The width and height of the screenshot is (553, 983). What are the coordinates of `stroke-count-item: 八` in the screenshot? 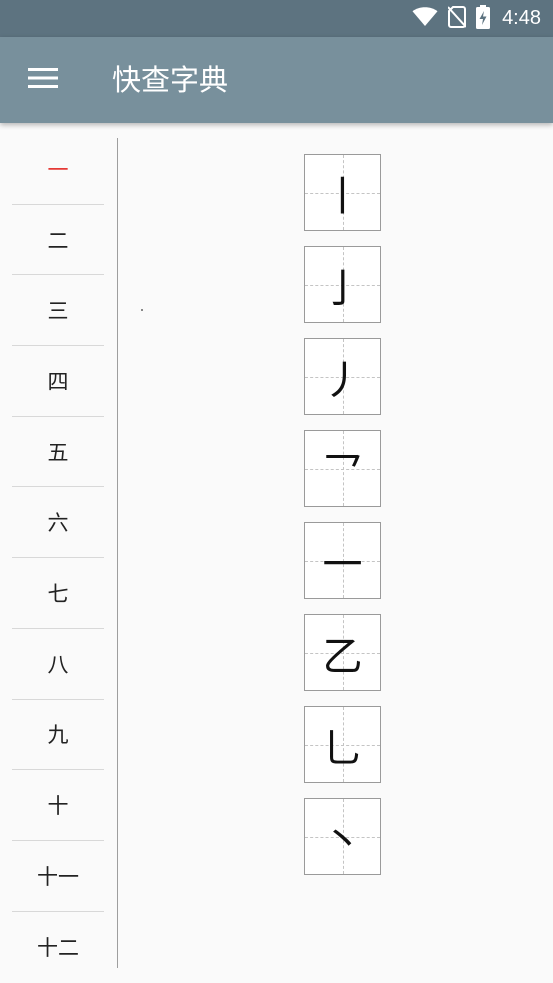 It's located at (58, 664).